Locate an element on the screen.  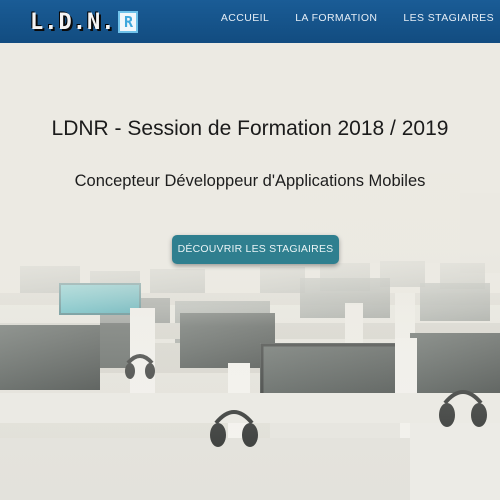
hero-title: LDNR - Session de Formation 2018 / 2019 is located at coordinates (250, 128).